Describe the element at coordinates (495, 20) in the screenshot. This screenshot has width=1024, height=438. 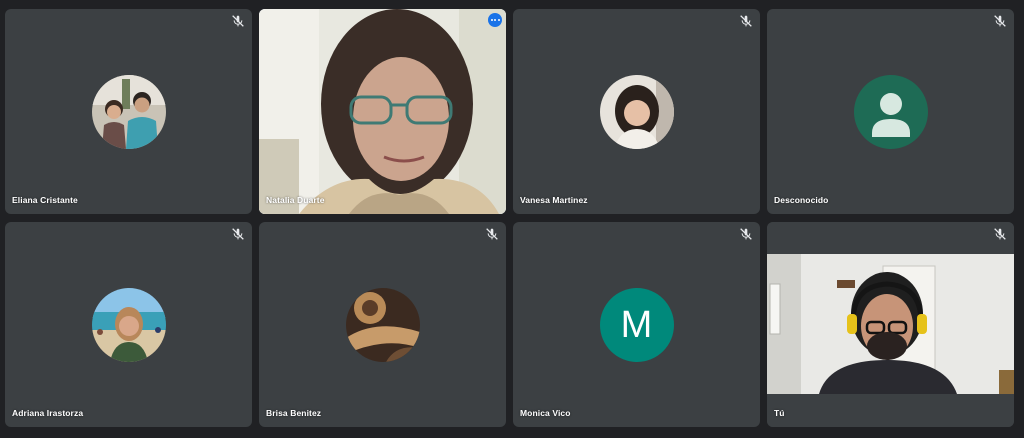
I see `more-options-icon` at that location.